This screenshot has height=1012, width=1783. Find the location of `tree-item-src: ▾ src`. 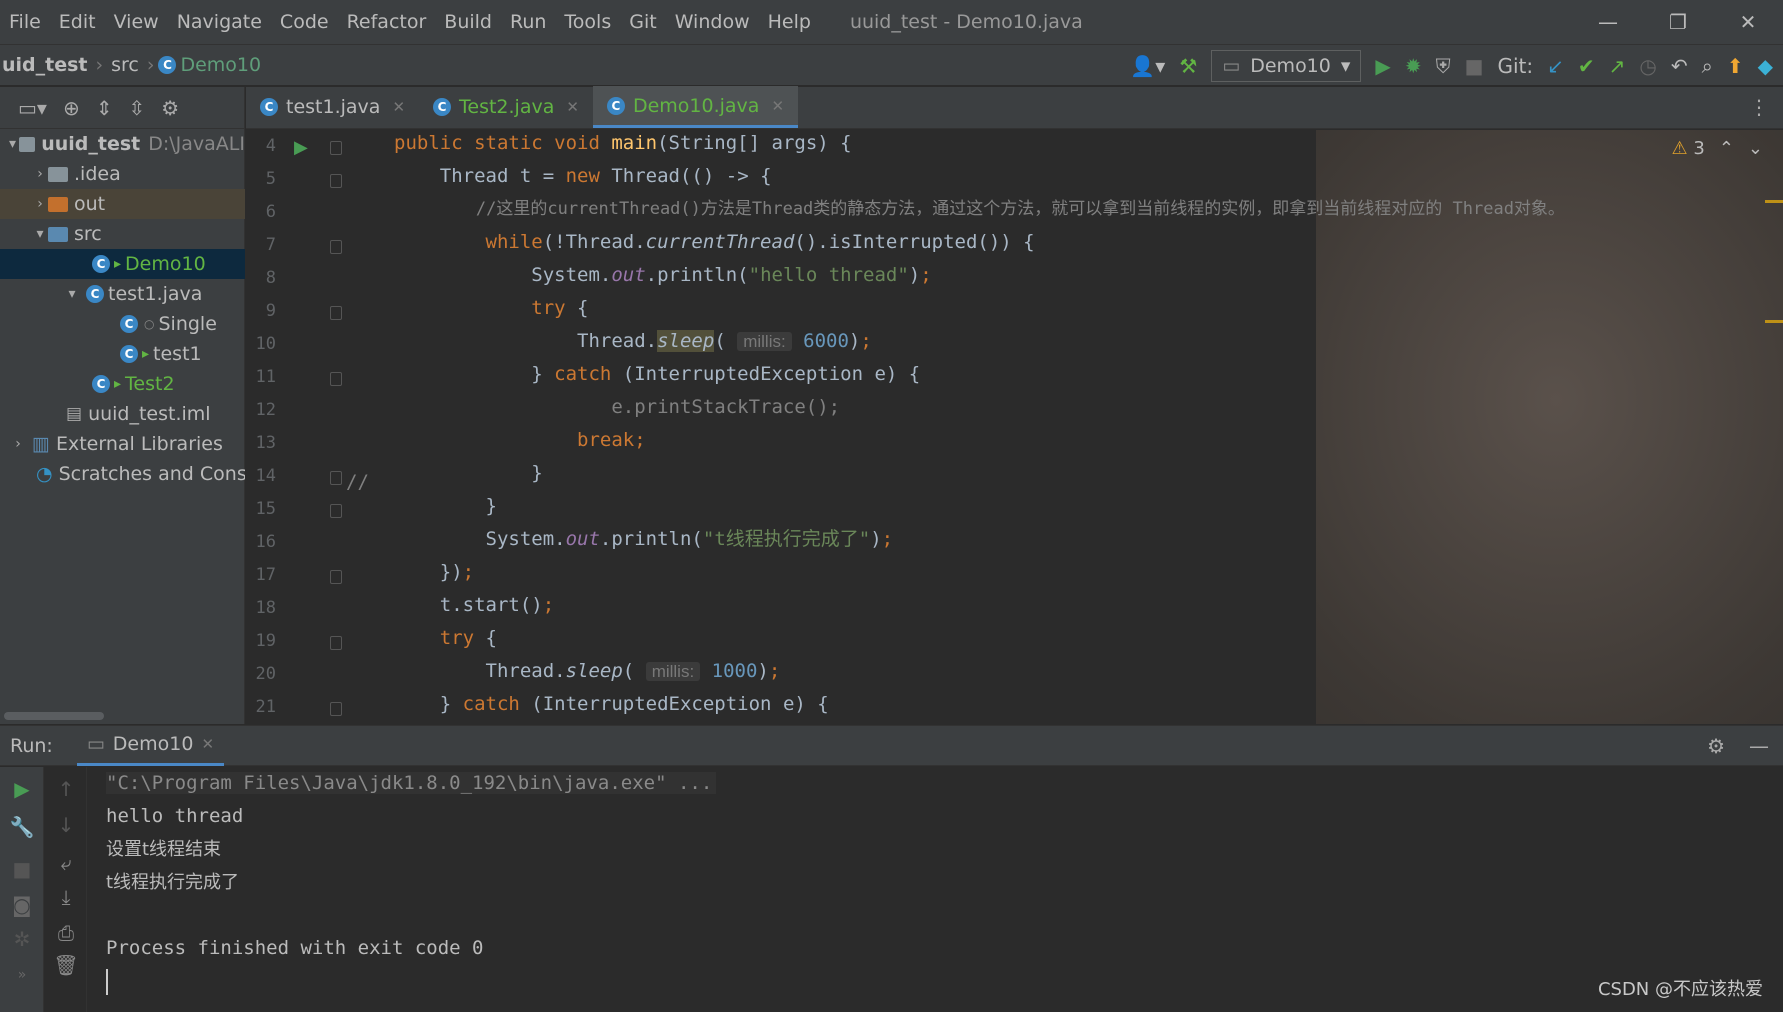

tree-item-src: ▾ src is located at coordinates (122, 234).